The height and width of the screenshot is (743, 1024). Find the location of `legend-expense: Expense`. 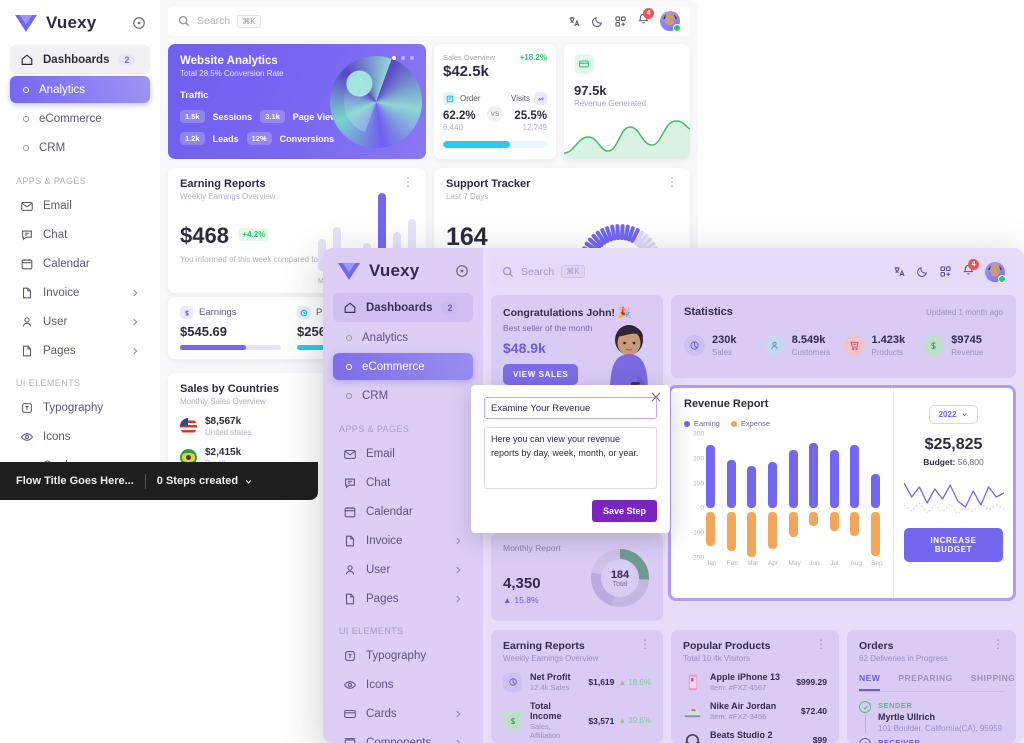

legend-expense: Expense is located at coordinates (750, 423).